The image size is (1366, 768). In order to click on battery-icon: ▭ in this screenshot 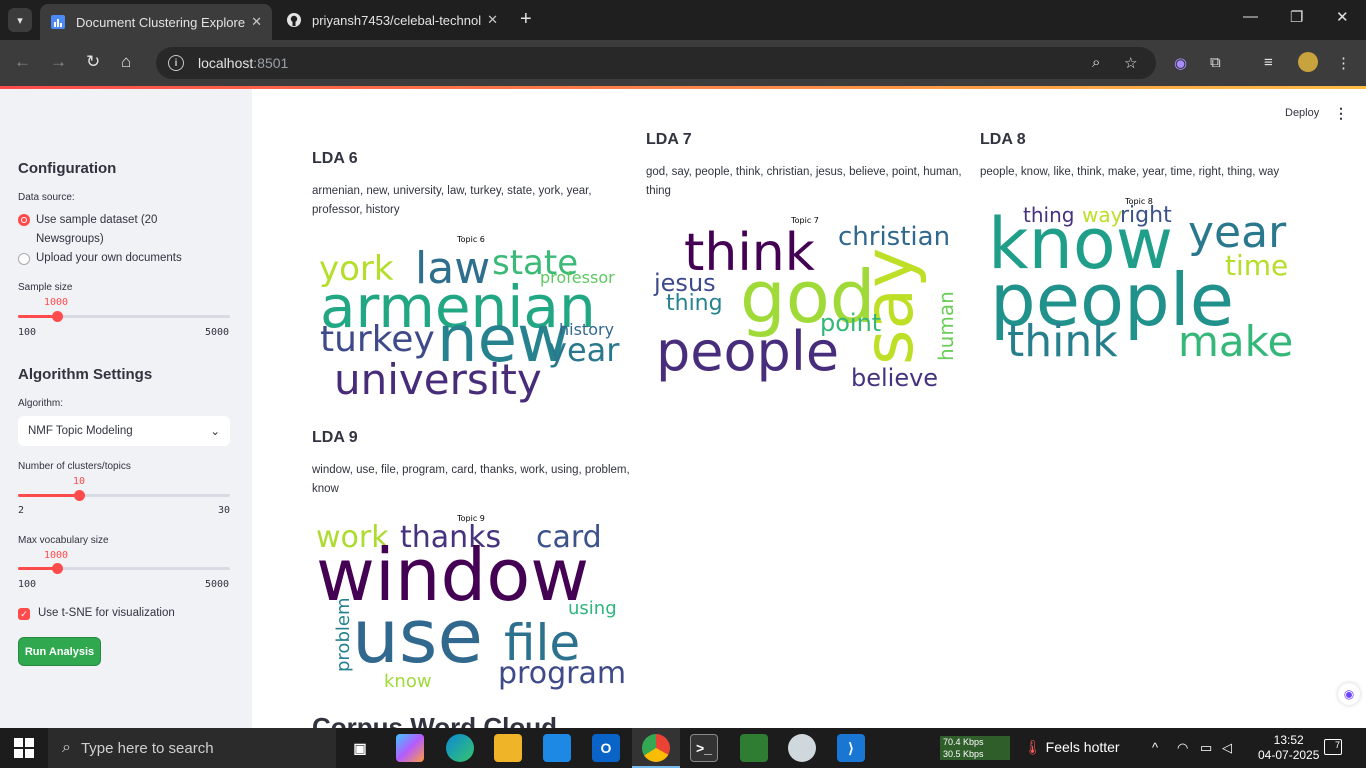, I will do `click(1206, 748)`.